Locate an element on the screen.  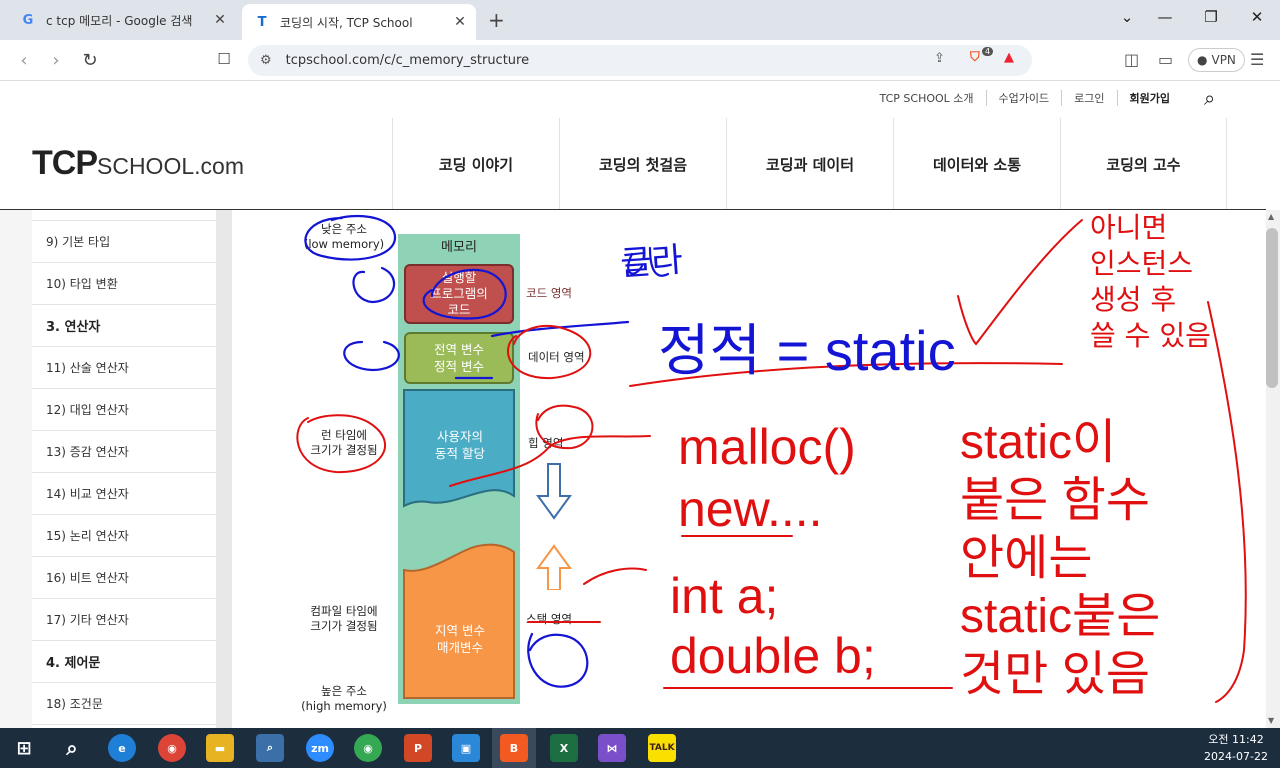
stack-to-int-line is located at coordinates (615, 576).